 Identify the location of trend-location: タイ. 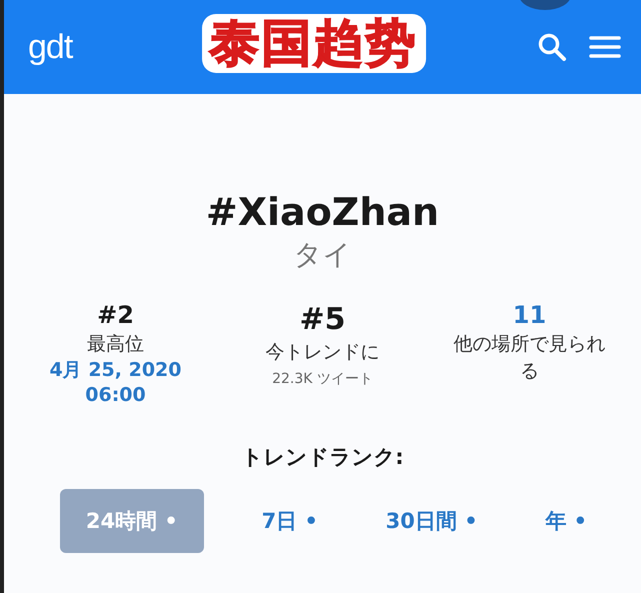
(322, 255).